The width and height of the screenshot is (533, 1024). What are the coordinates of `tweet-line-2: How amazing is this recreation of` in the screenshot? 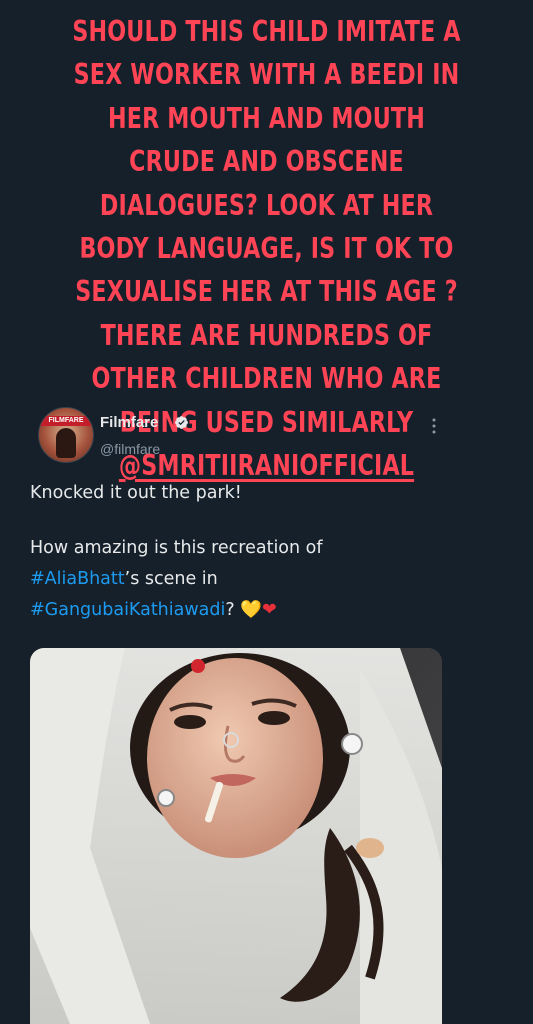 It's located at (176, 548).